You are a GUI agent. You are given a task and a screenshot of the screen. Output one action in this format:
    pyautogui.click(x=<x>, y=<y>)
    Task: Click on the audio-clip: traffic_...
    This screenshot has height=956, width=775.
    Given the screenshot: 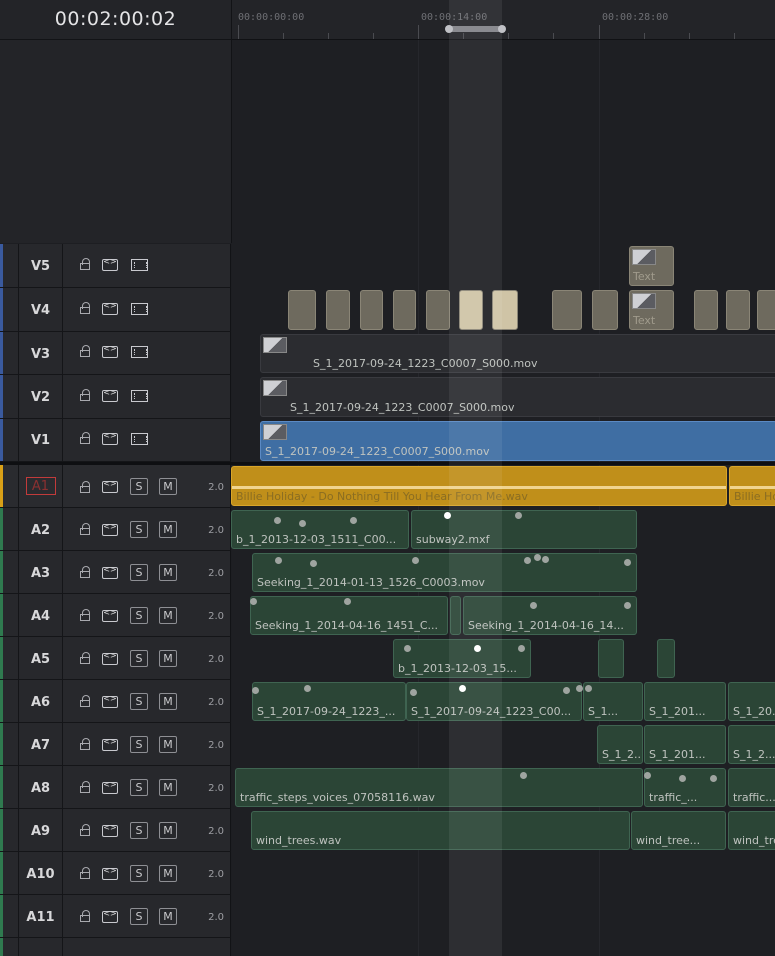 What is the action you would take?
    pyautogui.click(x=685, y=787)
    